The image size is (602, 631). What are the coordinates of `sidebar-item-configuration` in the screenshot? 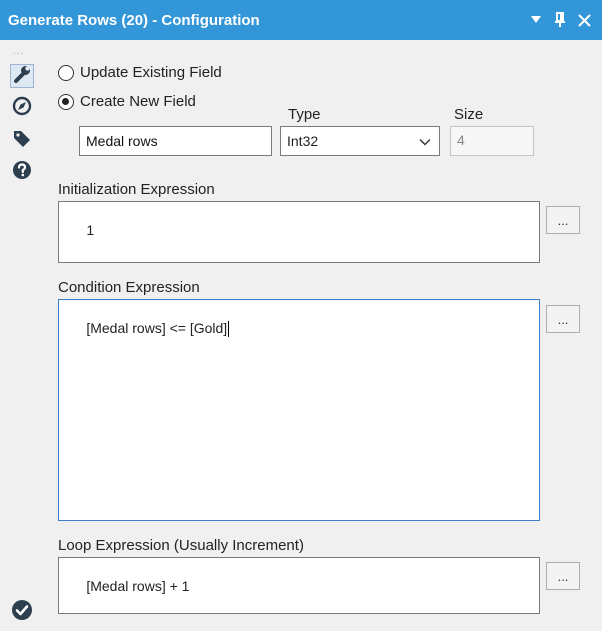 It's located at (22, 76).